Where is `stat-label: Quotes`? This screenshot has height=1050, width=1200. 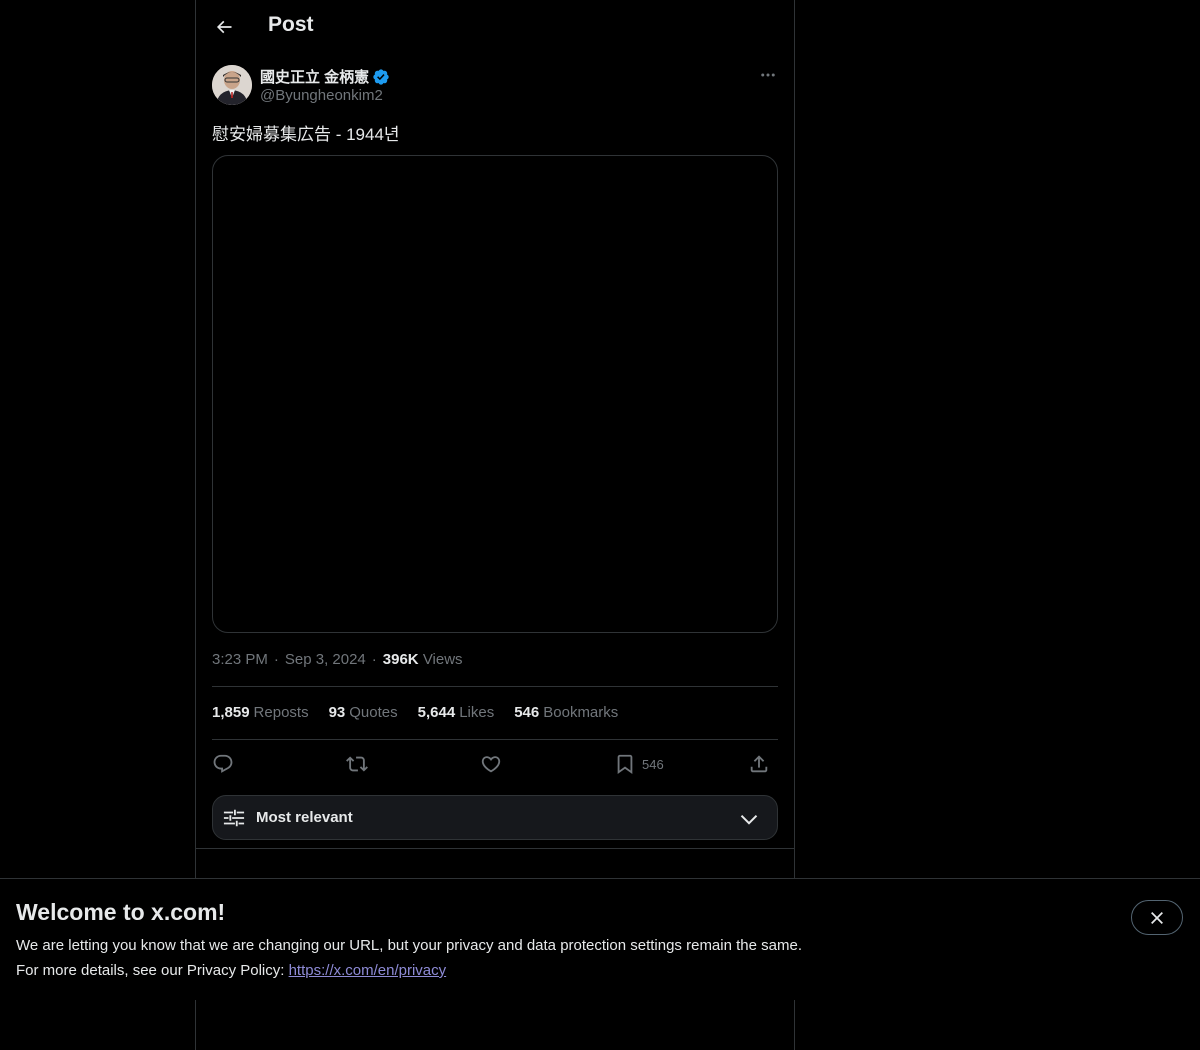 stat-label: Quotes is located at coordinates (373, 712).